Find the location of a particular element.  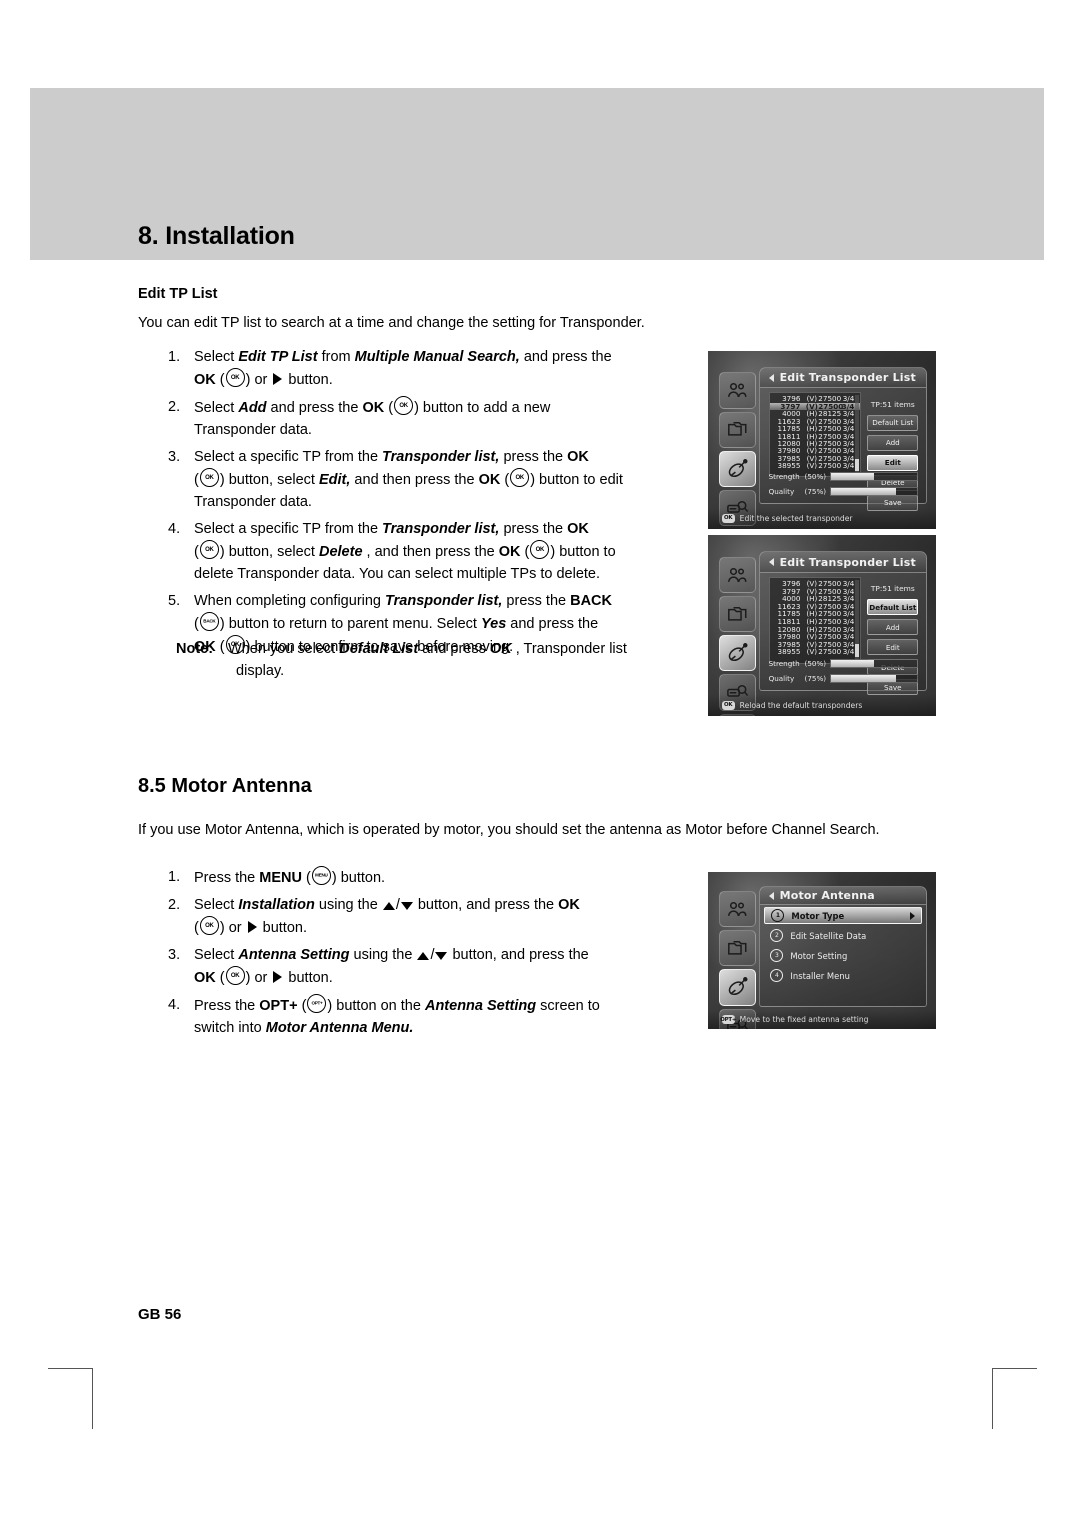

panel-title: Edit Transponder List is located at coordinates (843, 562).